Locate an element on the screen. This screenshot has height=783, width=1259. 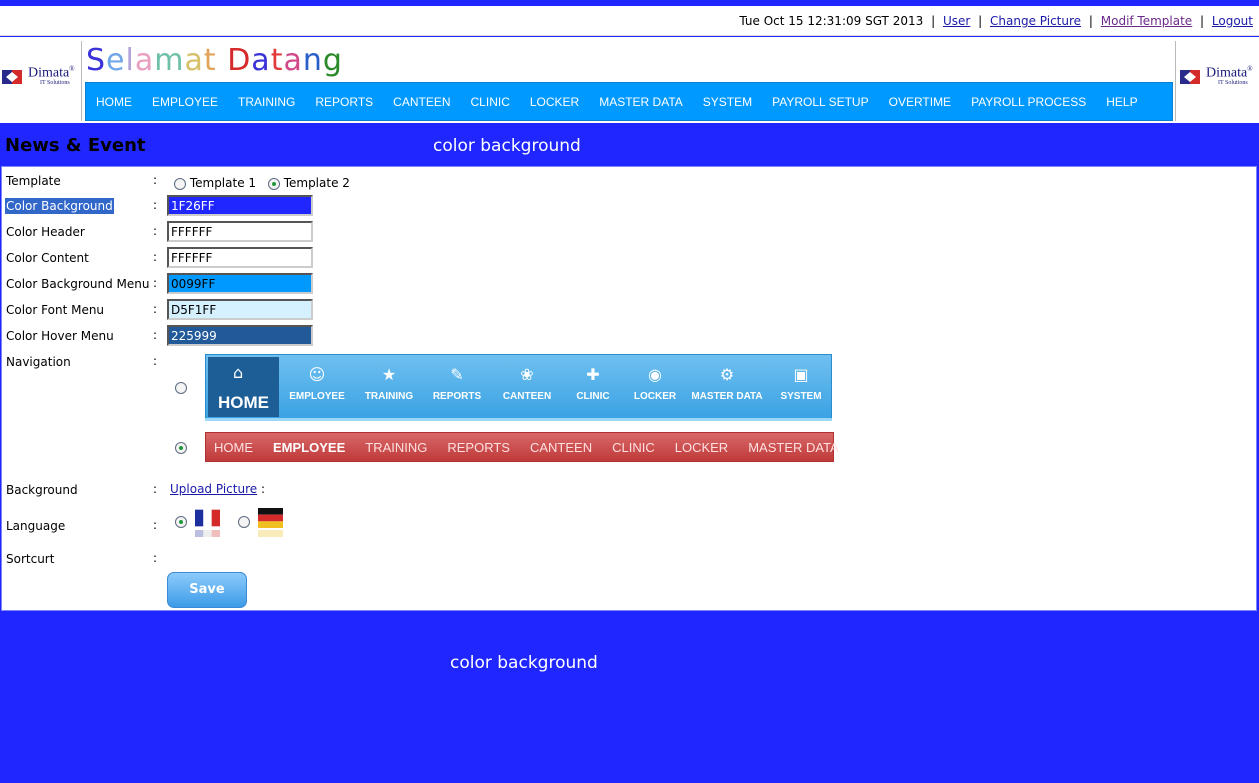
logo-reg: ® is located at coordinates (1250, 69).